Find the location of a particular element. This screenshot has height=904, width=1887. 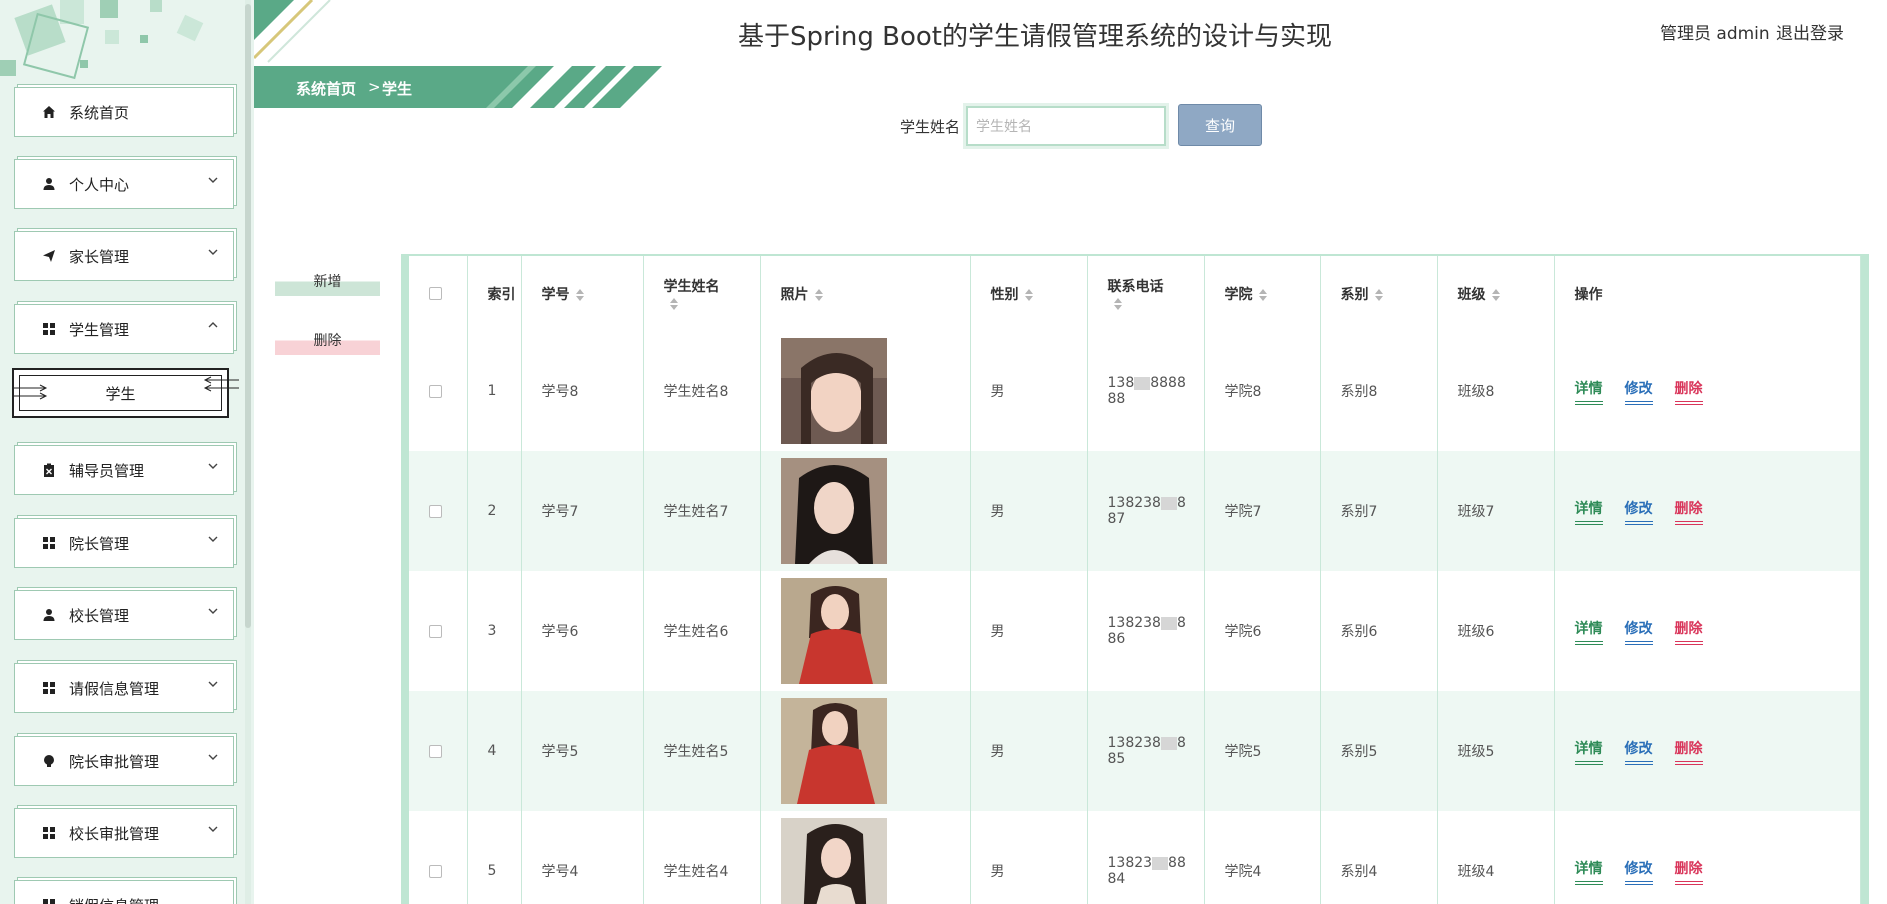

sidebar-item-dean-management: 院长管理 is located at coordinates (124, 543).